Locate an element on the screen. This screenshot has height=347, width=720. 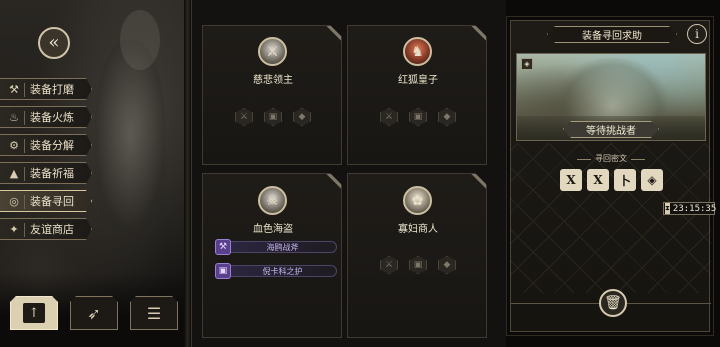
panel-divider is located at coordinates (188, 173).